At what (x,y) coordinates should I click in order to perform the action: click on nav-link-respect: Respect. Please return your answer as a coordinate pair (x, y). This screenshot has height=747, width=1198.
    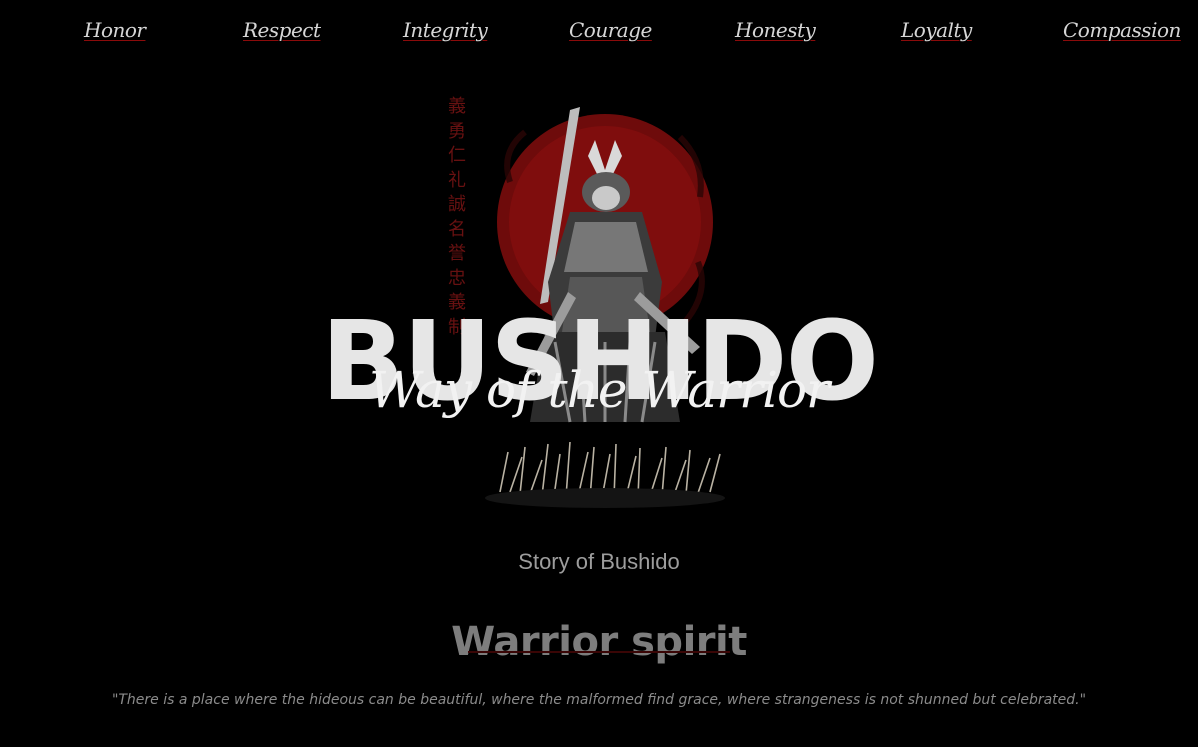
    Looking at the image, I should click on (282, 30).